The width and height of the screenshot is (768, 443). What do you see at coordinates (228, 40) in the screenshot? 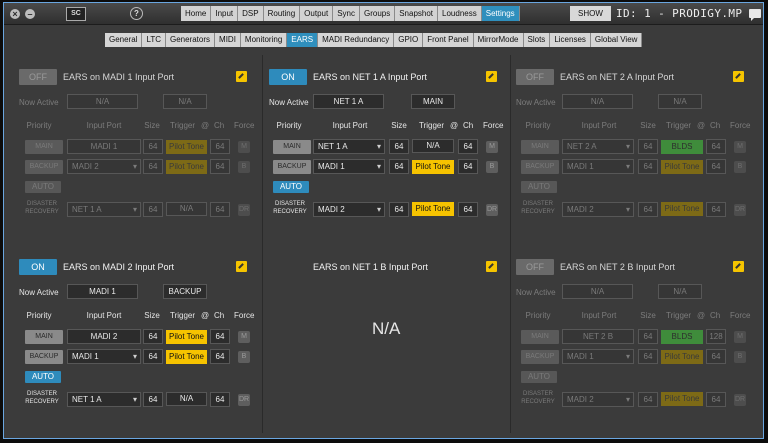
I see `tab-midi: MIDI` at bounding box center [228, 40].